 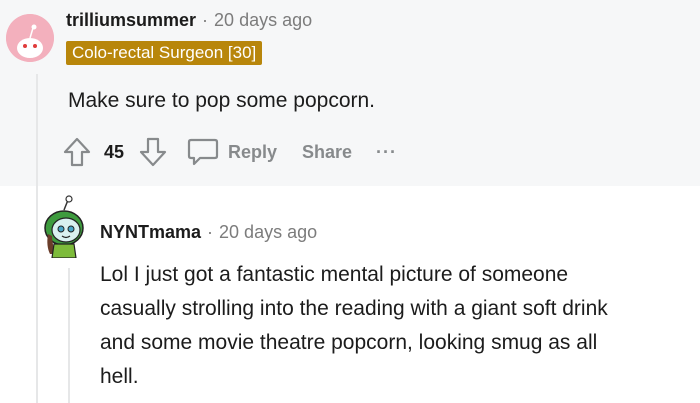 What do you see at coordinates (119, 376) in the screenshot?
I see `comment-body-line: hell.` at bounding box center [119, 376].